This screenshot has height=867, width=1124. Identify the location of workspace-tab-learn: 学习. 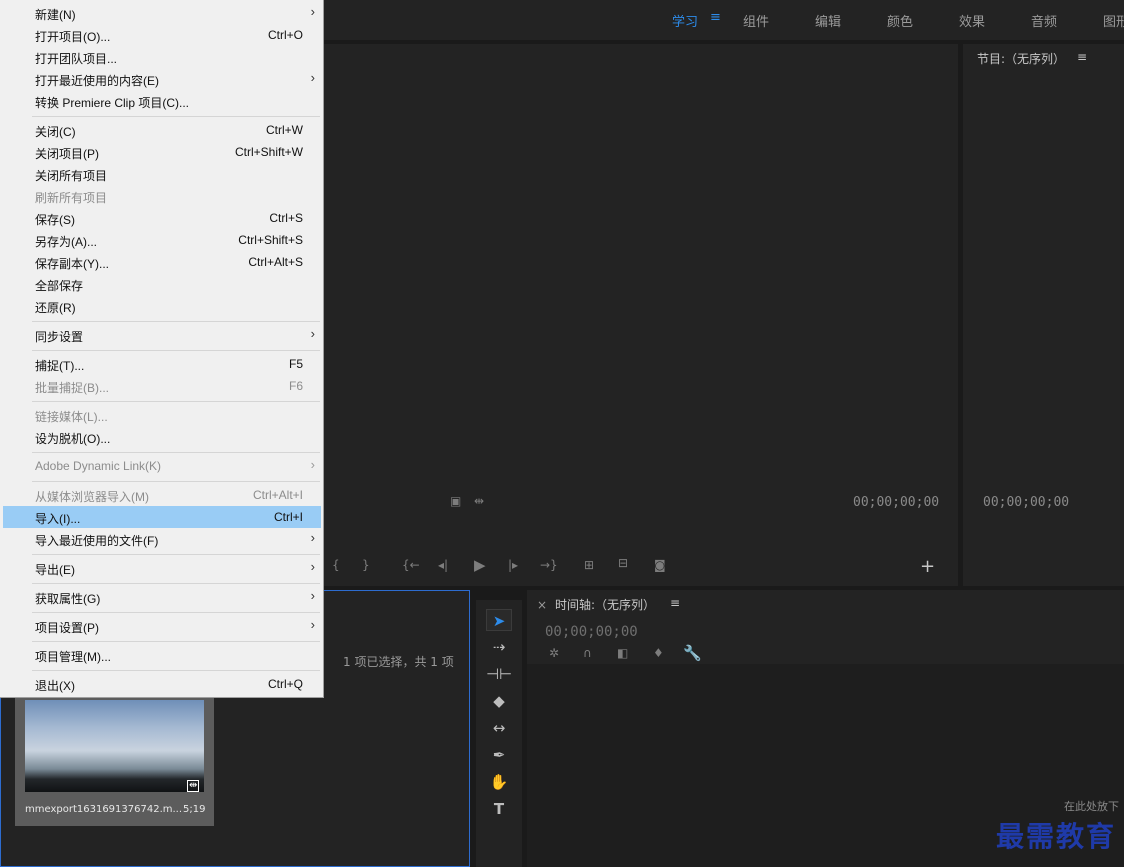
(685, 20).